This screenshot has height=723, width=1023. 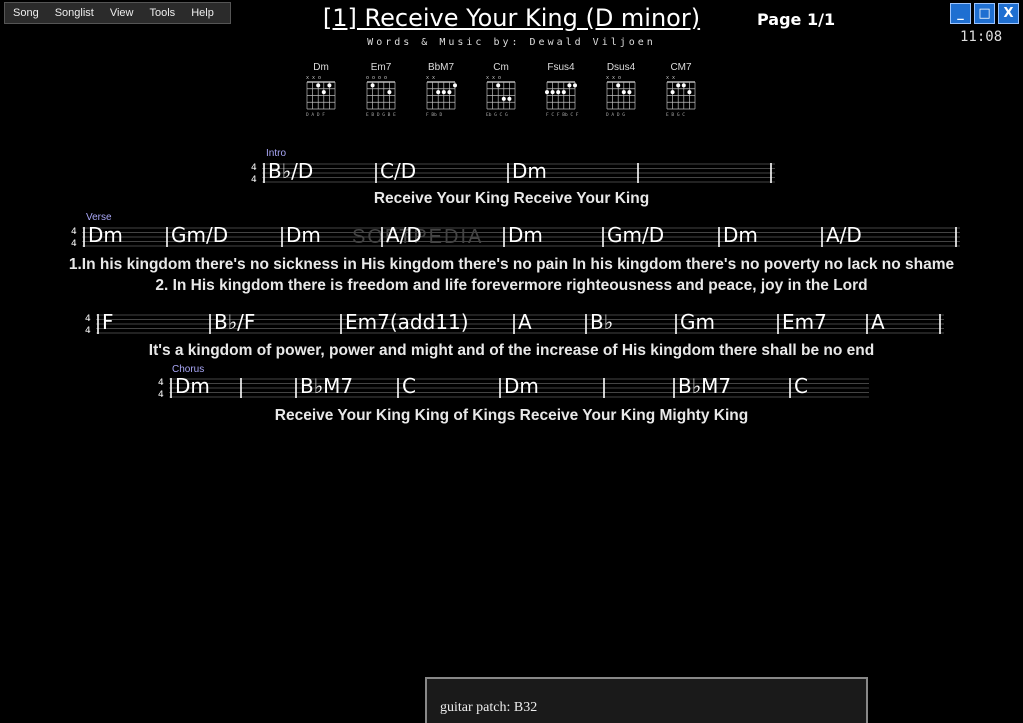 I want to click on chord-diagram-cm7: CM7 x x E B G C, so click(x=681, y=90).